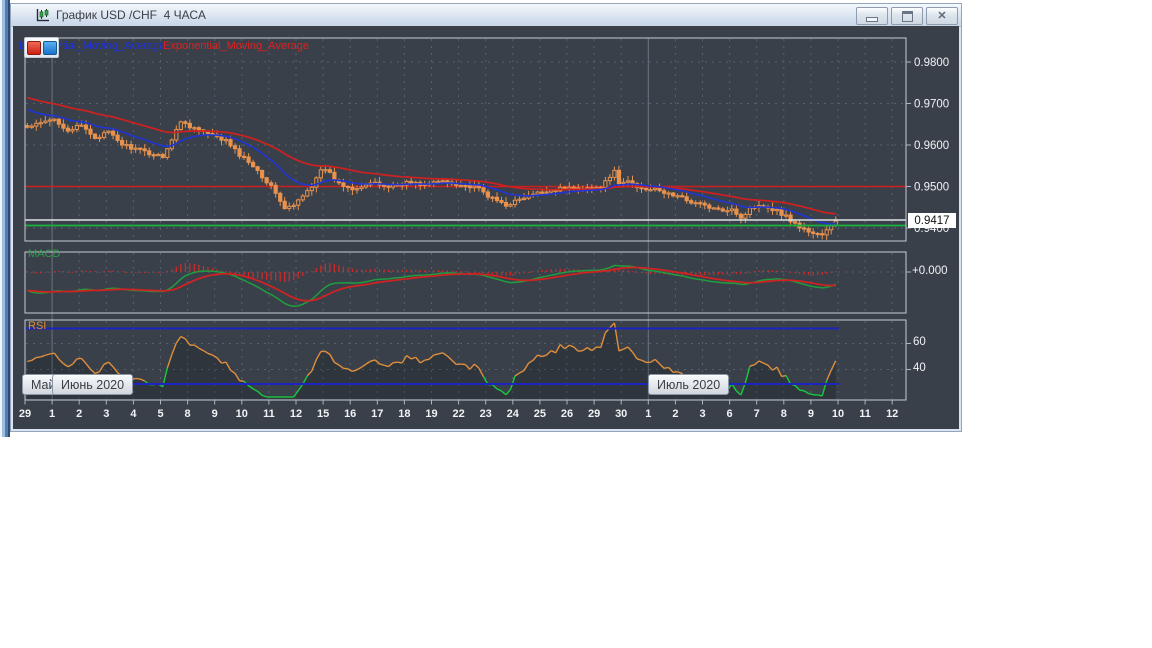  Describe the element at coordinates (872, 19) in the screenshot. I see `minimize-icon` at that location.